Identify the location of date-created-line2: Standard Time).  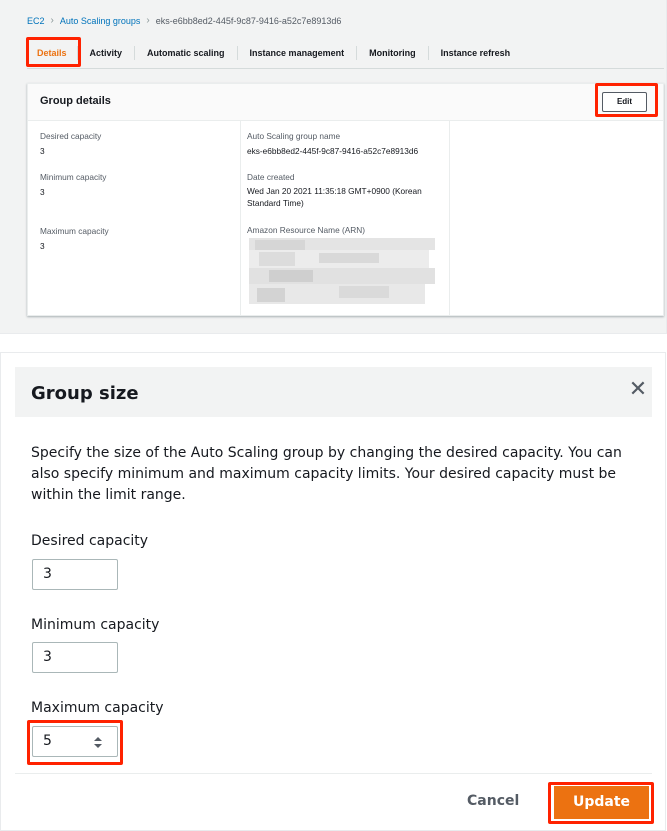
(275, 203).